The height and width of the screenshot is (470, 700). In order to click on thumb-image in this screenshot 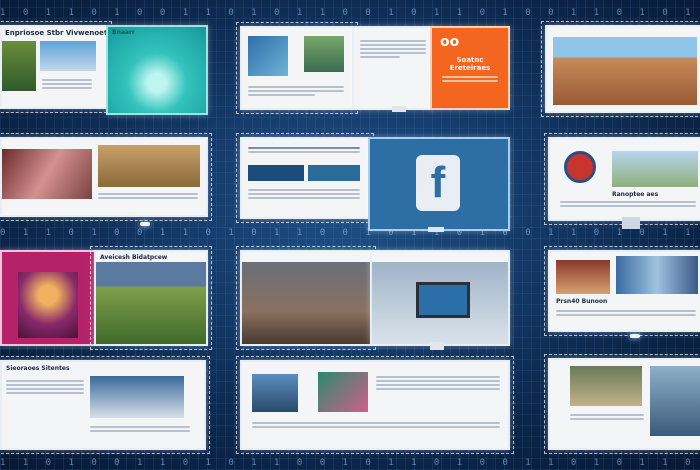, I will do `click(324, 54)`.